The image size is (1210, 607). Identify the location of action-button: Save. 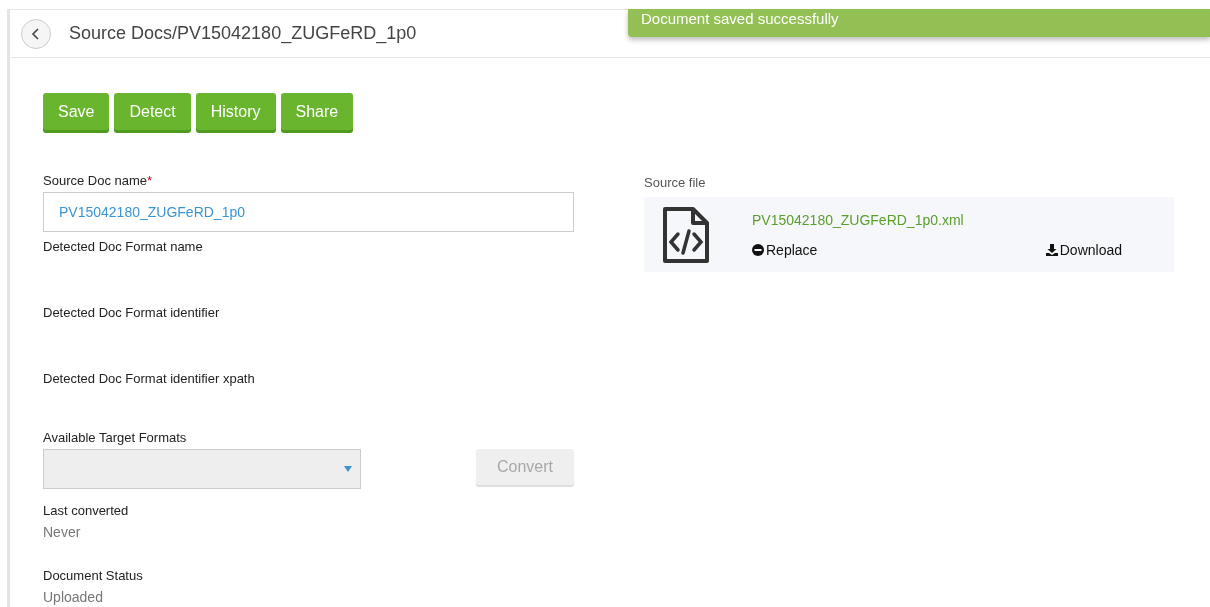
(76, 111).